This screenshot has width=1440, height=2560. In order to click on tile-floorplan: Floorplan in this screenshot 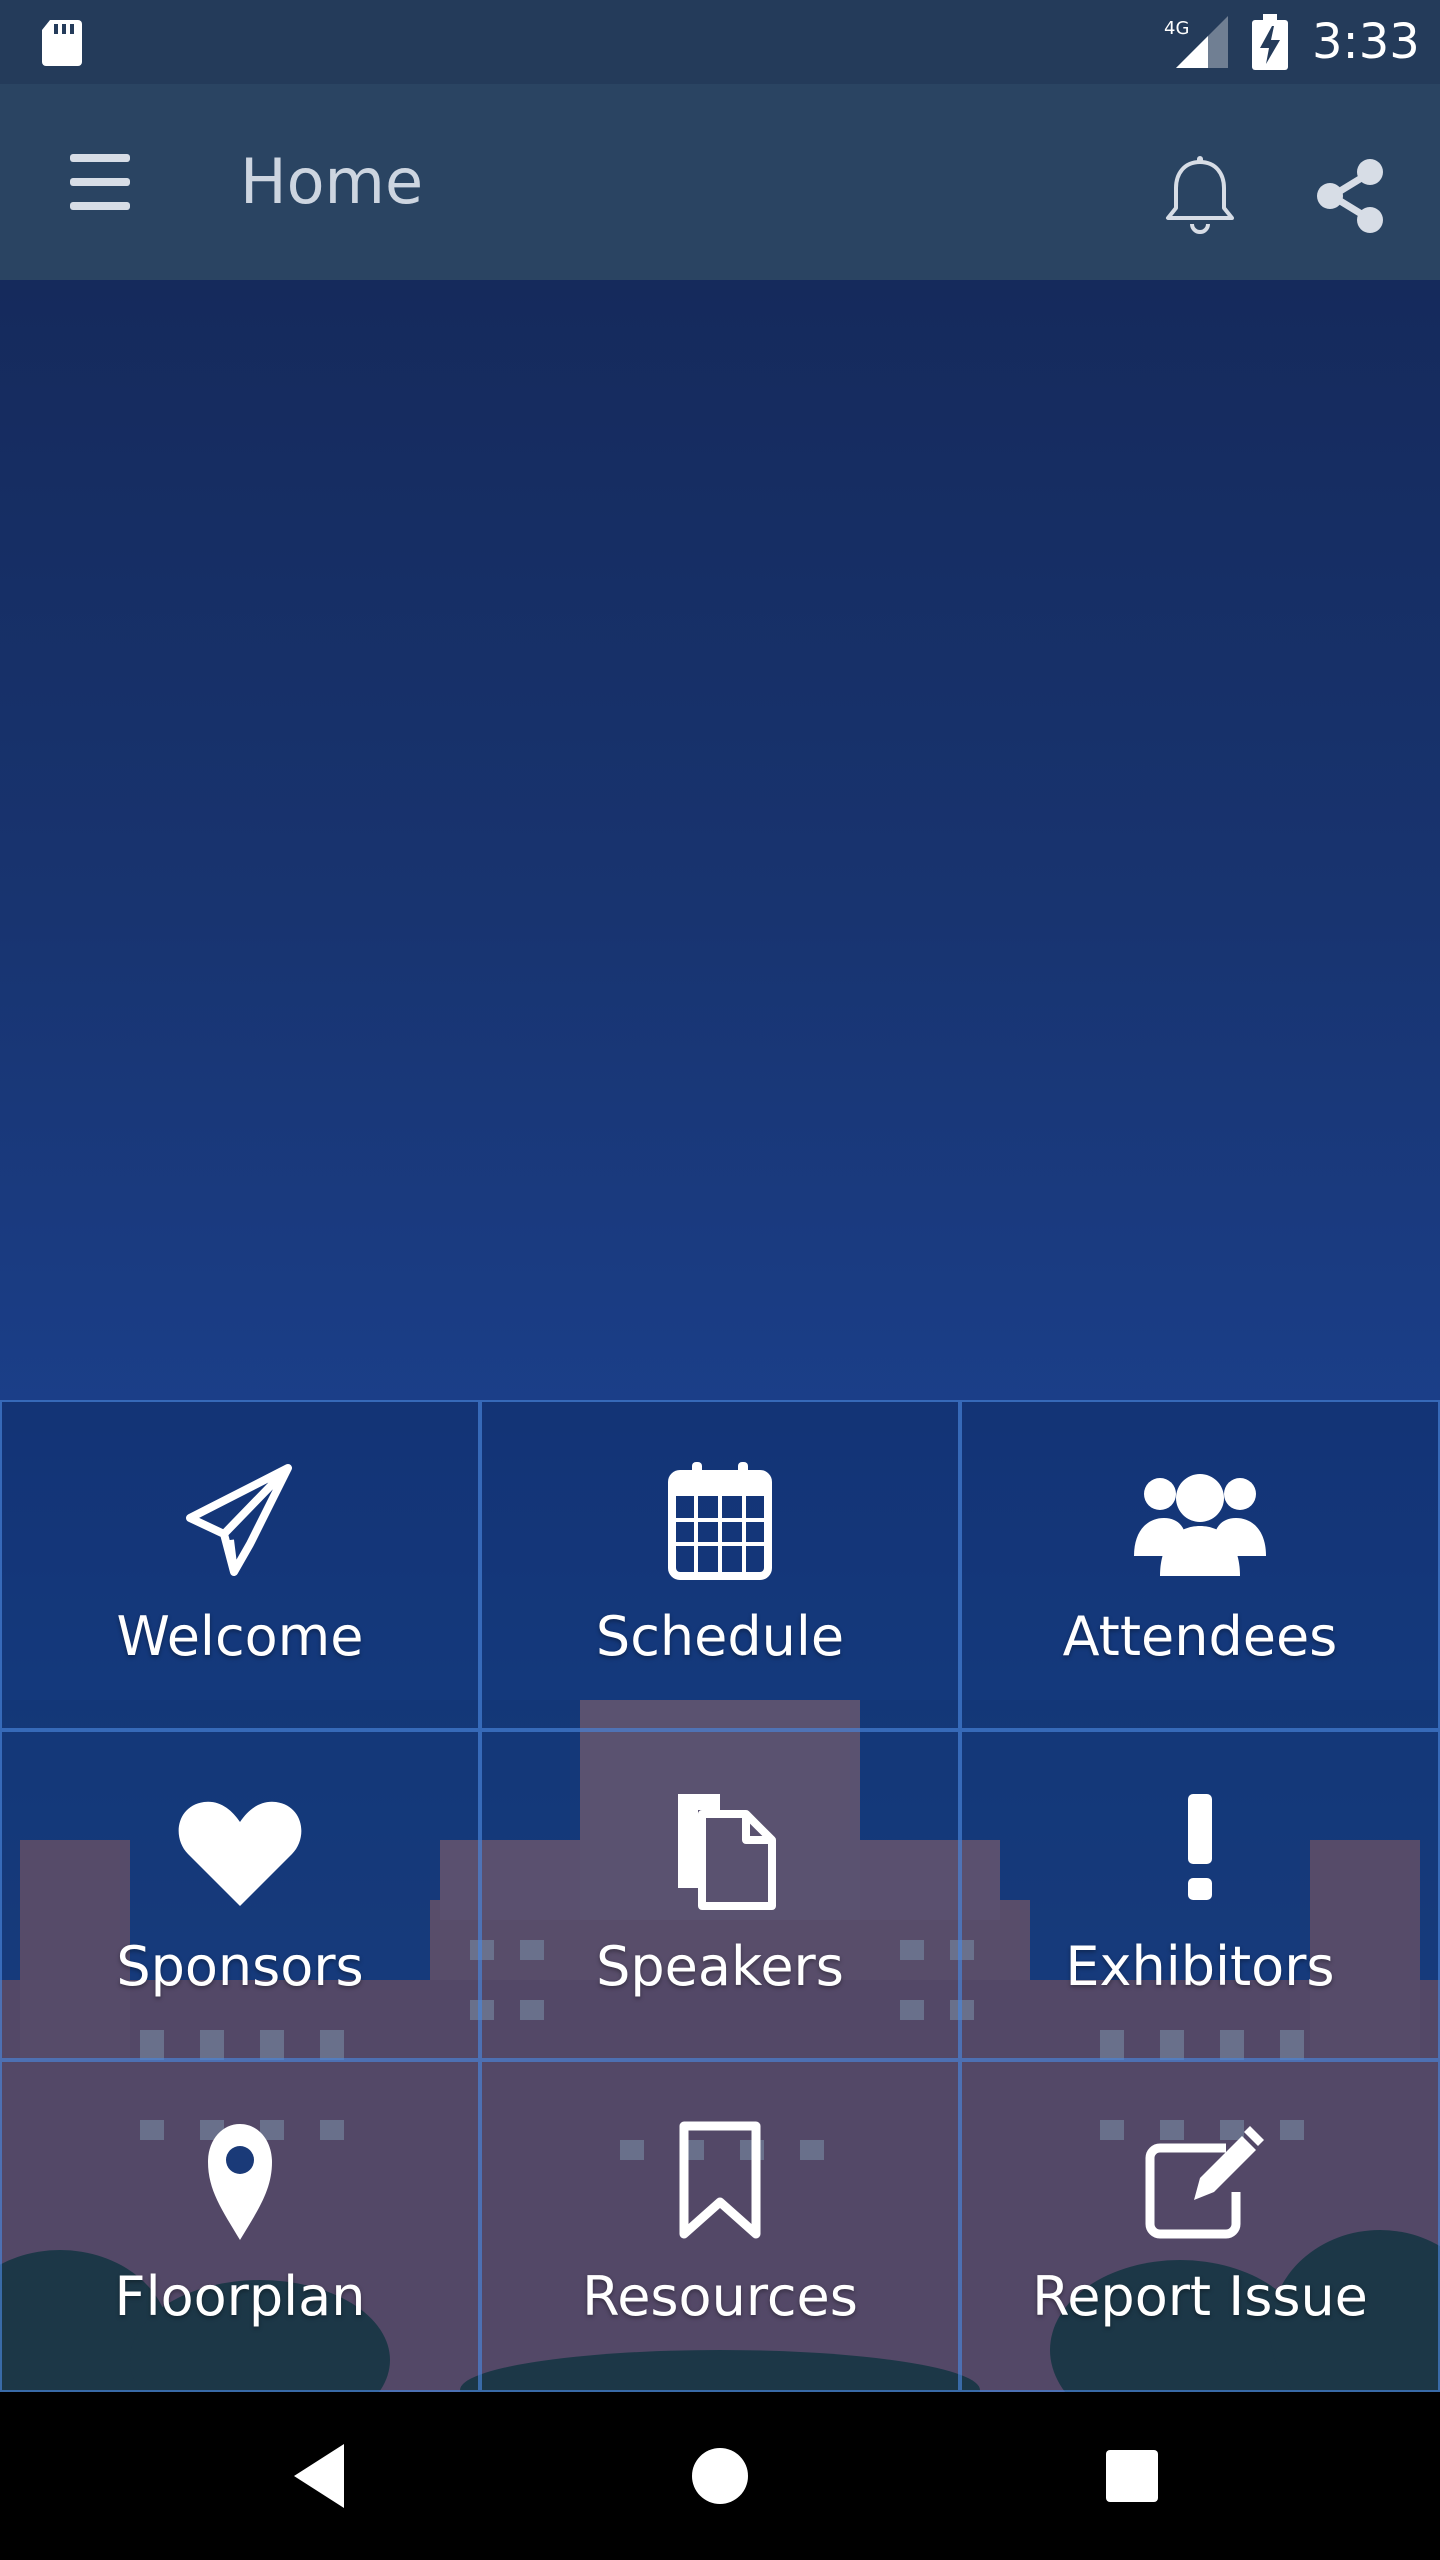, I will do `click(240, 2226)`.